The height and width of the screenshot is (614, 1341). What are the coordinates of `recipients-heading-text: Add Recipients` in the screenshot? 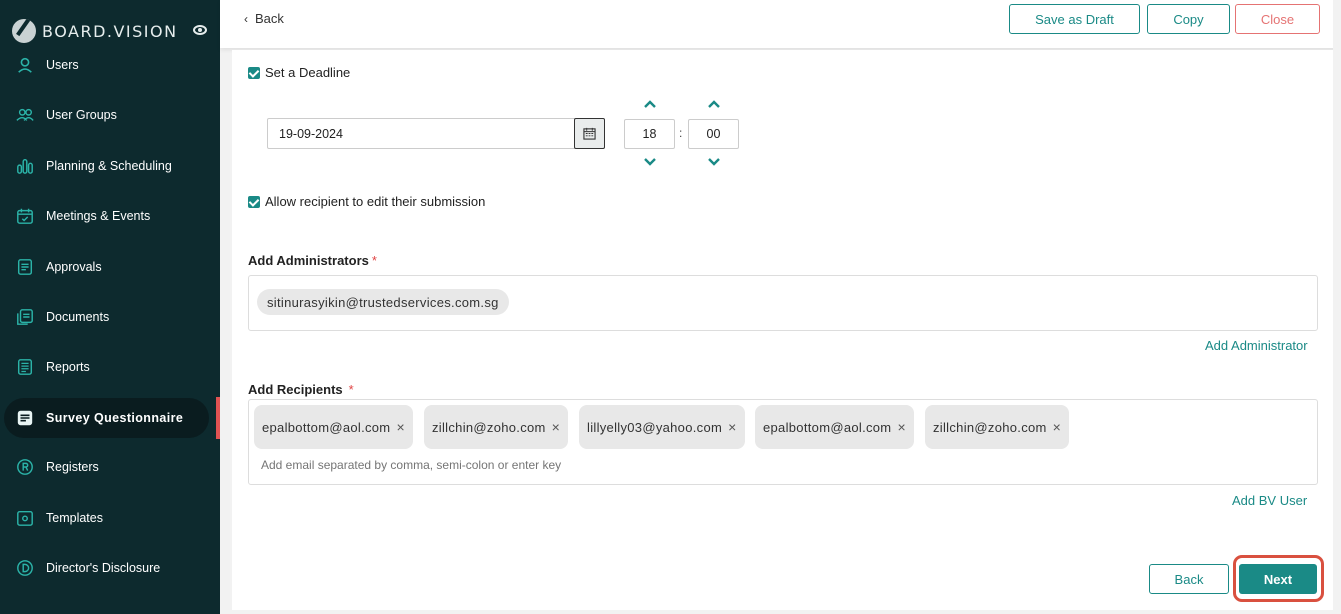 It's located at (295, 389).